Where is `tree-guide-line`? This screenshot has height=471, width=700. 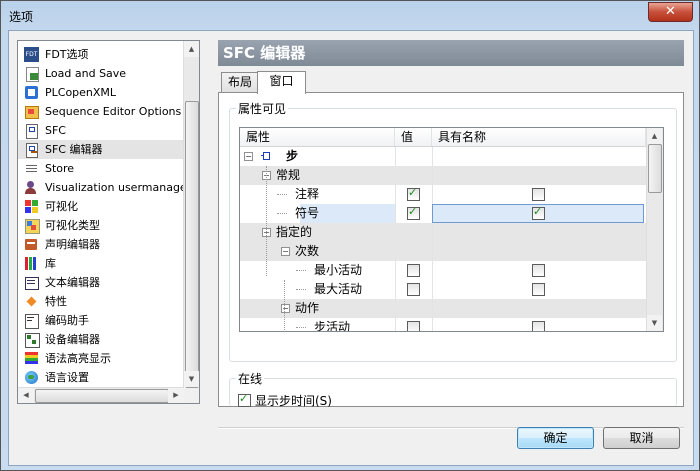
tree-guide-line is located at coordinates (284, 305).